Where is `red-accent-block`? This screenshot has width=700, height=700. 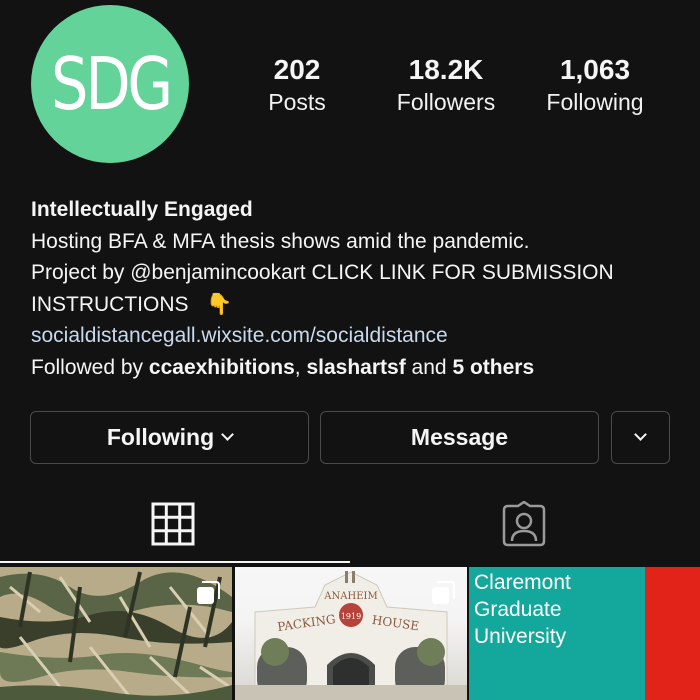
red-accent-block is located at coordinates (672, 633).